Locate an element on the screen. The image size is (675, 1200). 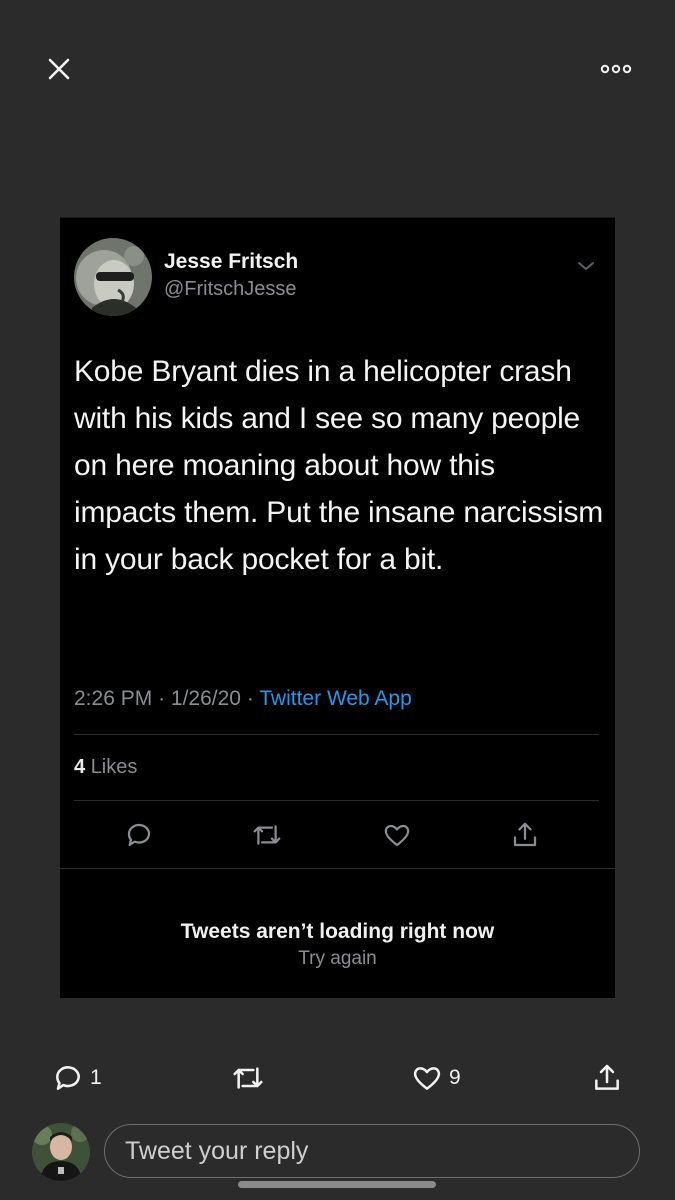
more-options-button is located at coordinates (616, 69).